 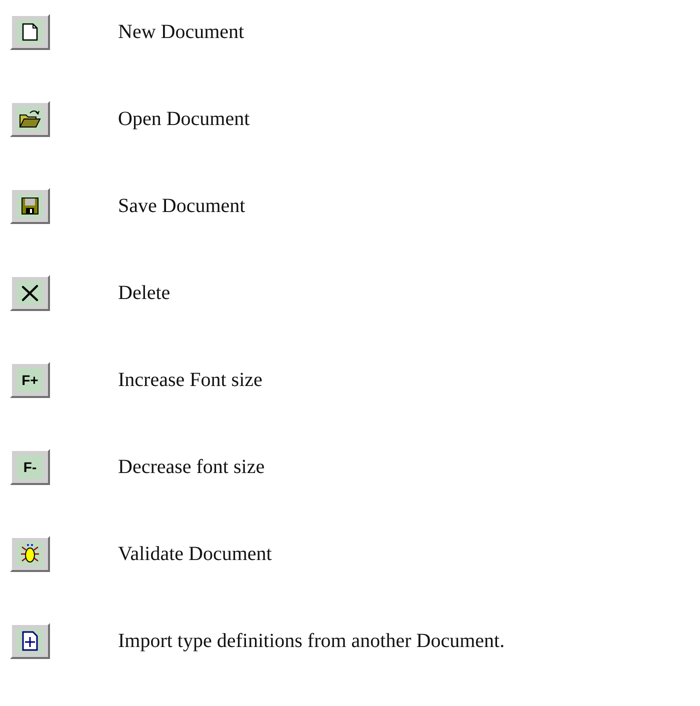 I want to click on document-plus-icon, so click(x=30, y=641).